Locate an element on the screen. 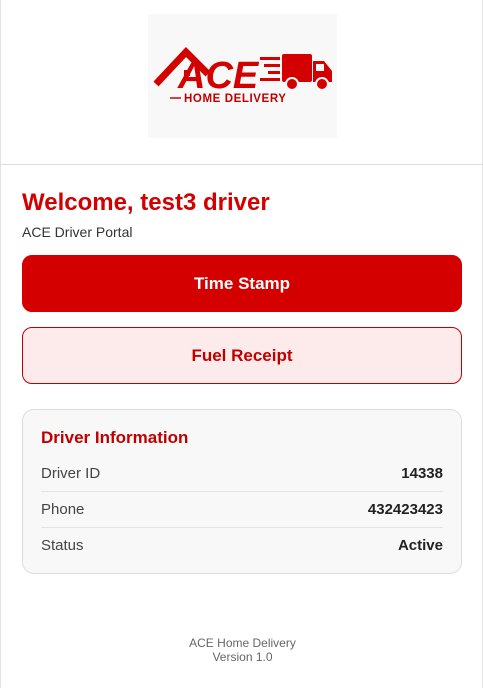 The height and width of the screenshot is (688, 483). time-stamp-button: Time Stamp is located at coordinates (242, 283).